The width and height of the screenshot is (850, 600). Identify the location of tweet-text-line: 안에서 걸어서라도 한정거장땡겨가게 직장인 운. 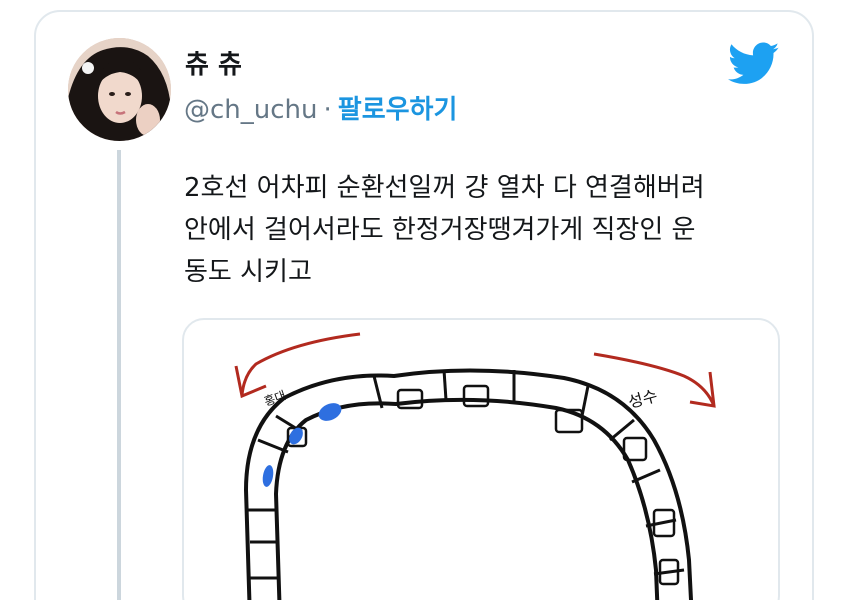
(440, 230).